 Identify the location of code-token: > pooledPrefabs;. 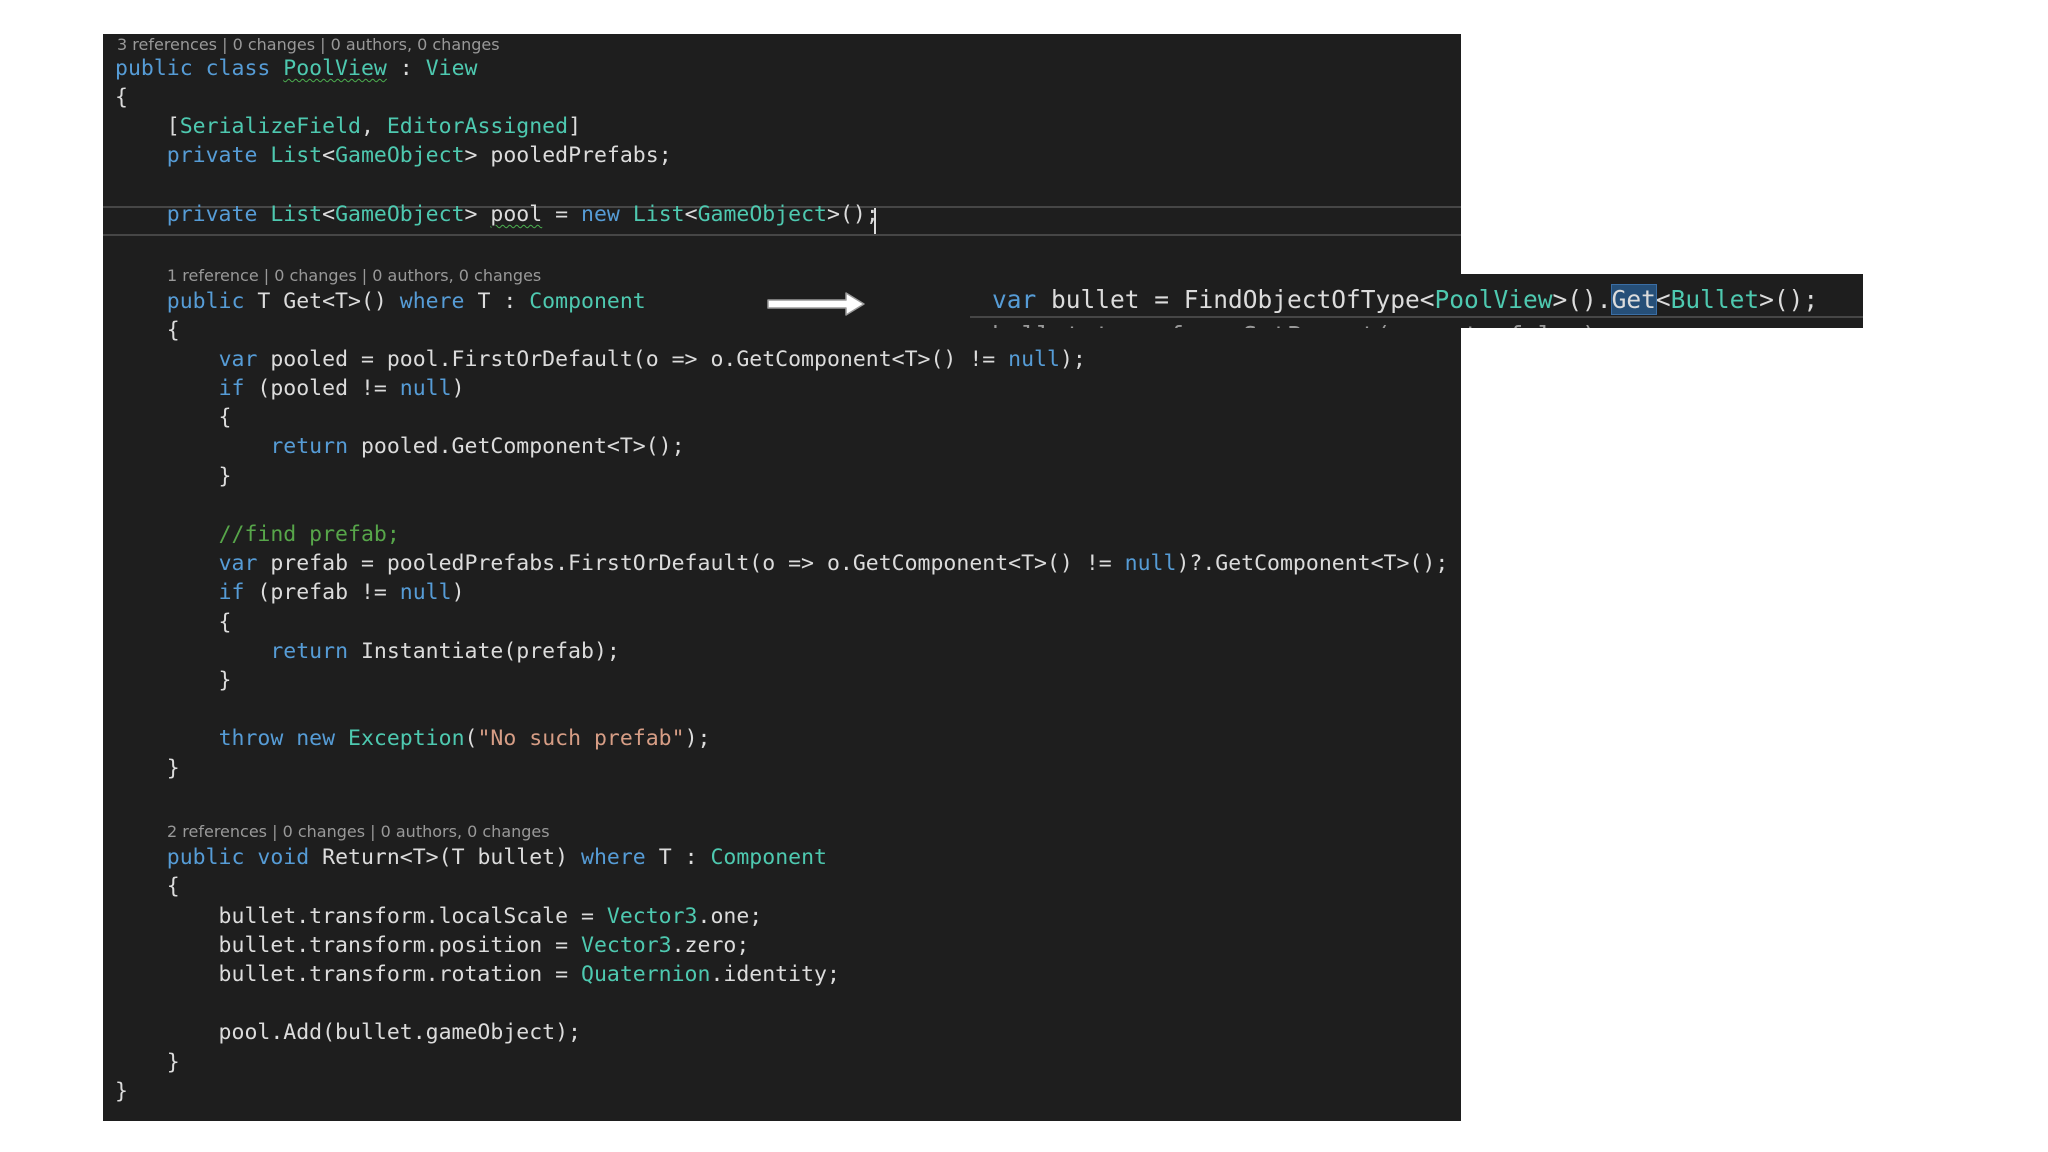
(568, 155).